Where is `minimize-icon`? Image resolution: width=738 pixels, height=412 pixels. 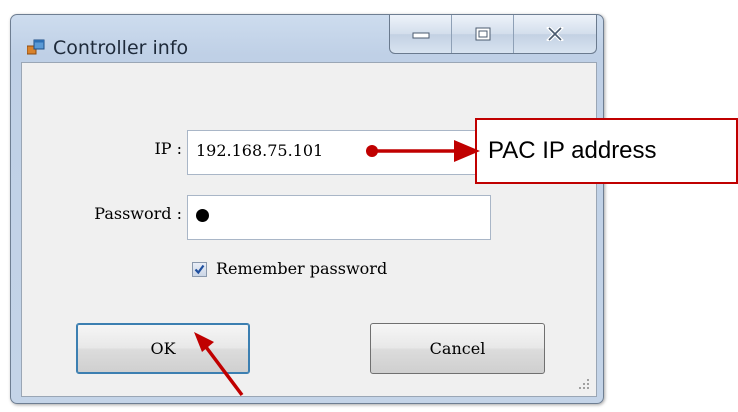
minimize-icon is located at coordinates (420, 35).